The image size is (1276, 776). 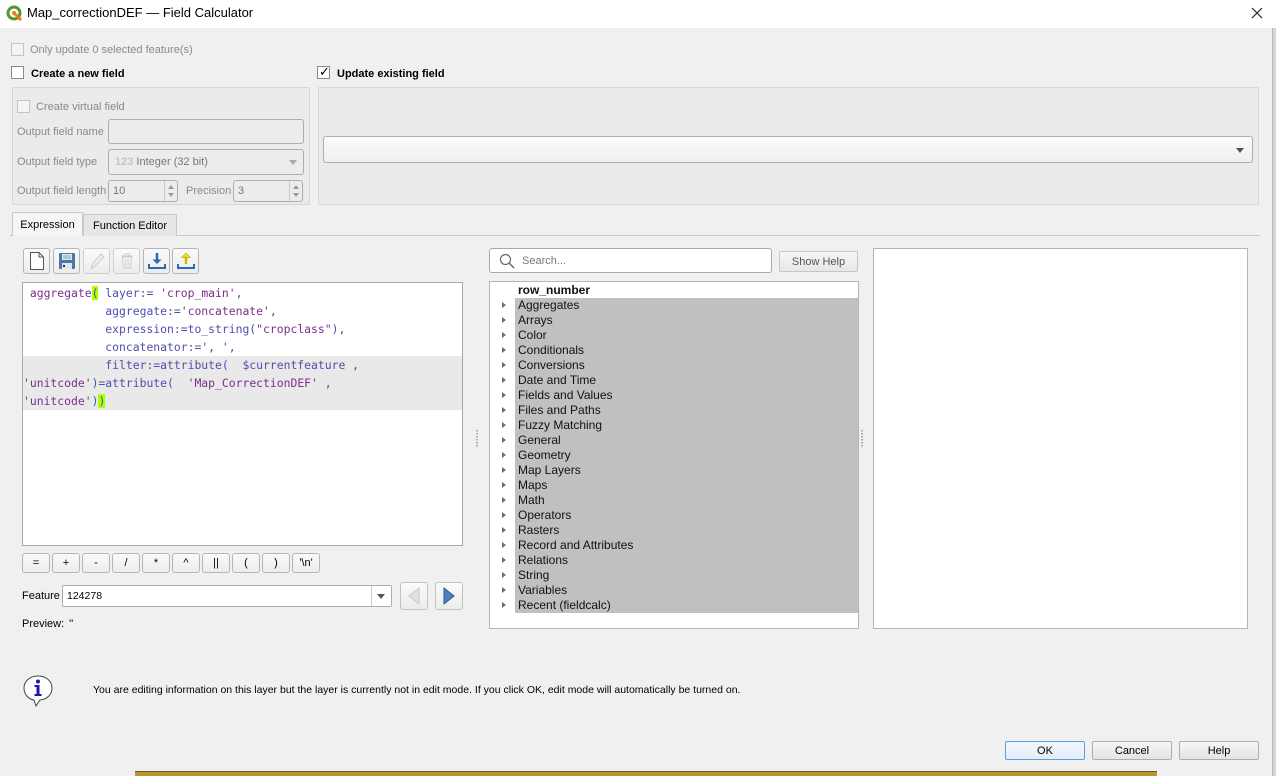 What do you see at coordinates (57, 293) in the screenshot?
I see `expression-token: aggregate` at bounding box center [57, 293].